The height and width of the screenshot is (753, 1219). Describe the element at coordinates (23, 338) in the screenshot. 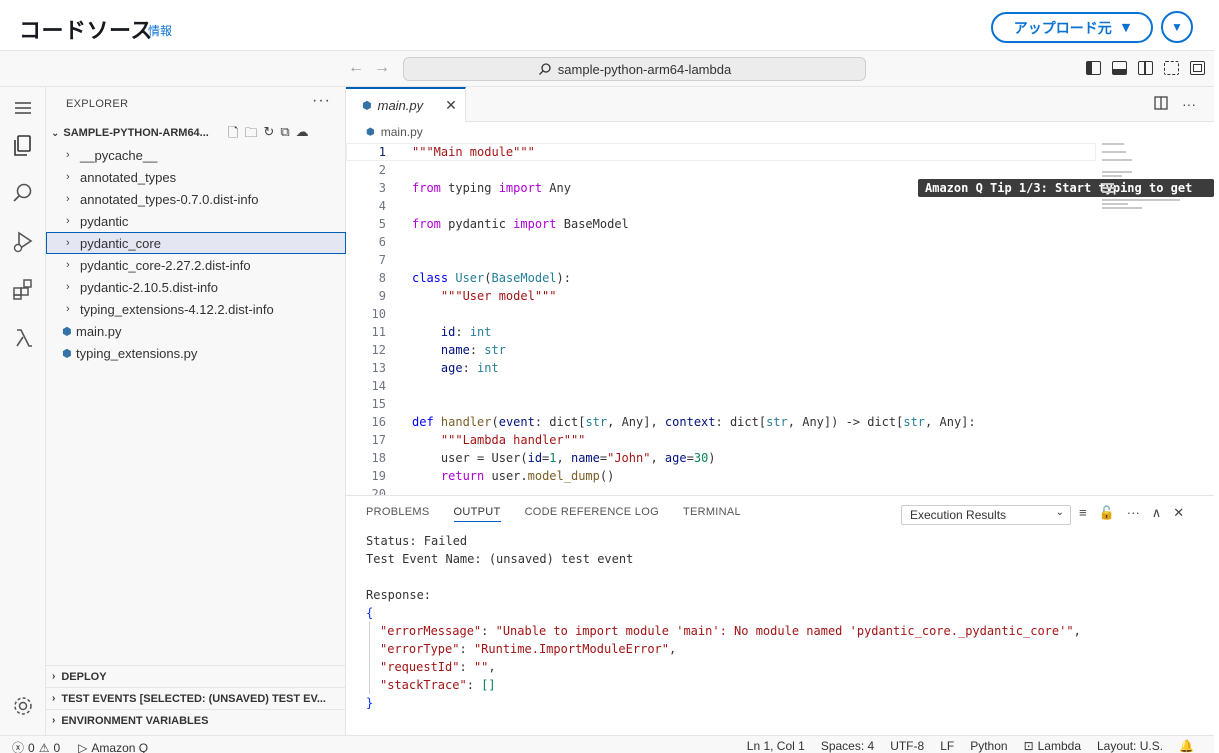

I see `lambda-icon` at that location.